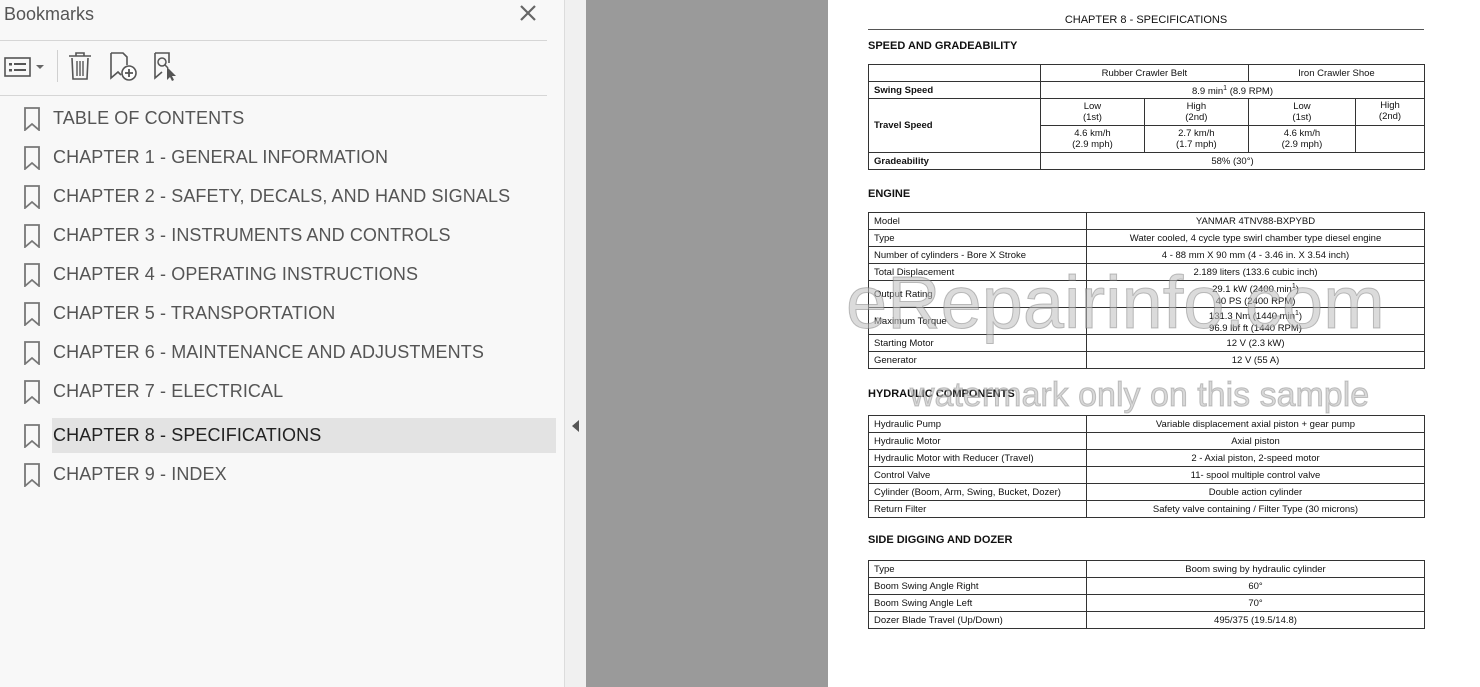 The height and width of the screenshot is (687, 1480). Describe the element at coordinates (977, 620) in the screenshot. I see `row-label: Dozer Blade Travel (Up/Down)` at that location.